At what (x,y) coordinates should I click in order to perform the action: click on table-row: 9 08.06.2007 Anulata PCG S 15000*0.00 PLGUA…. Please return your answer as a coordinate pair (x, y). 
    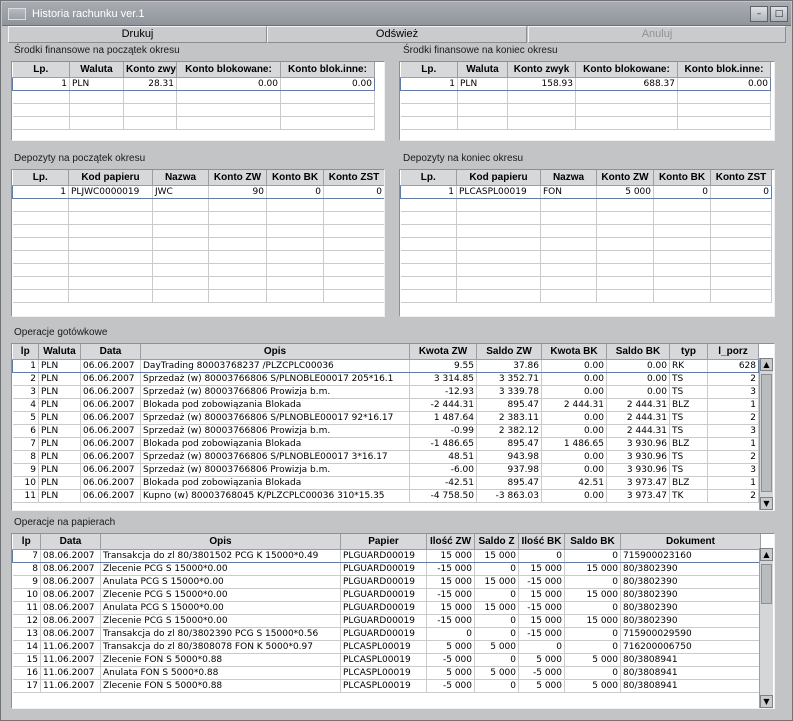
    Looking at the image, I should click on (386, 582).